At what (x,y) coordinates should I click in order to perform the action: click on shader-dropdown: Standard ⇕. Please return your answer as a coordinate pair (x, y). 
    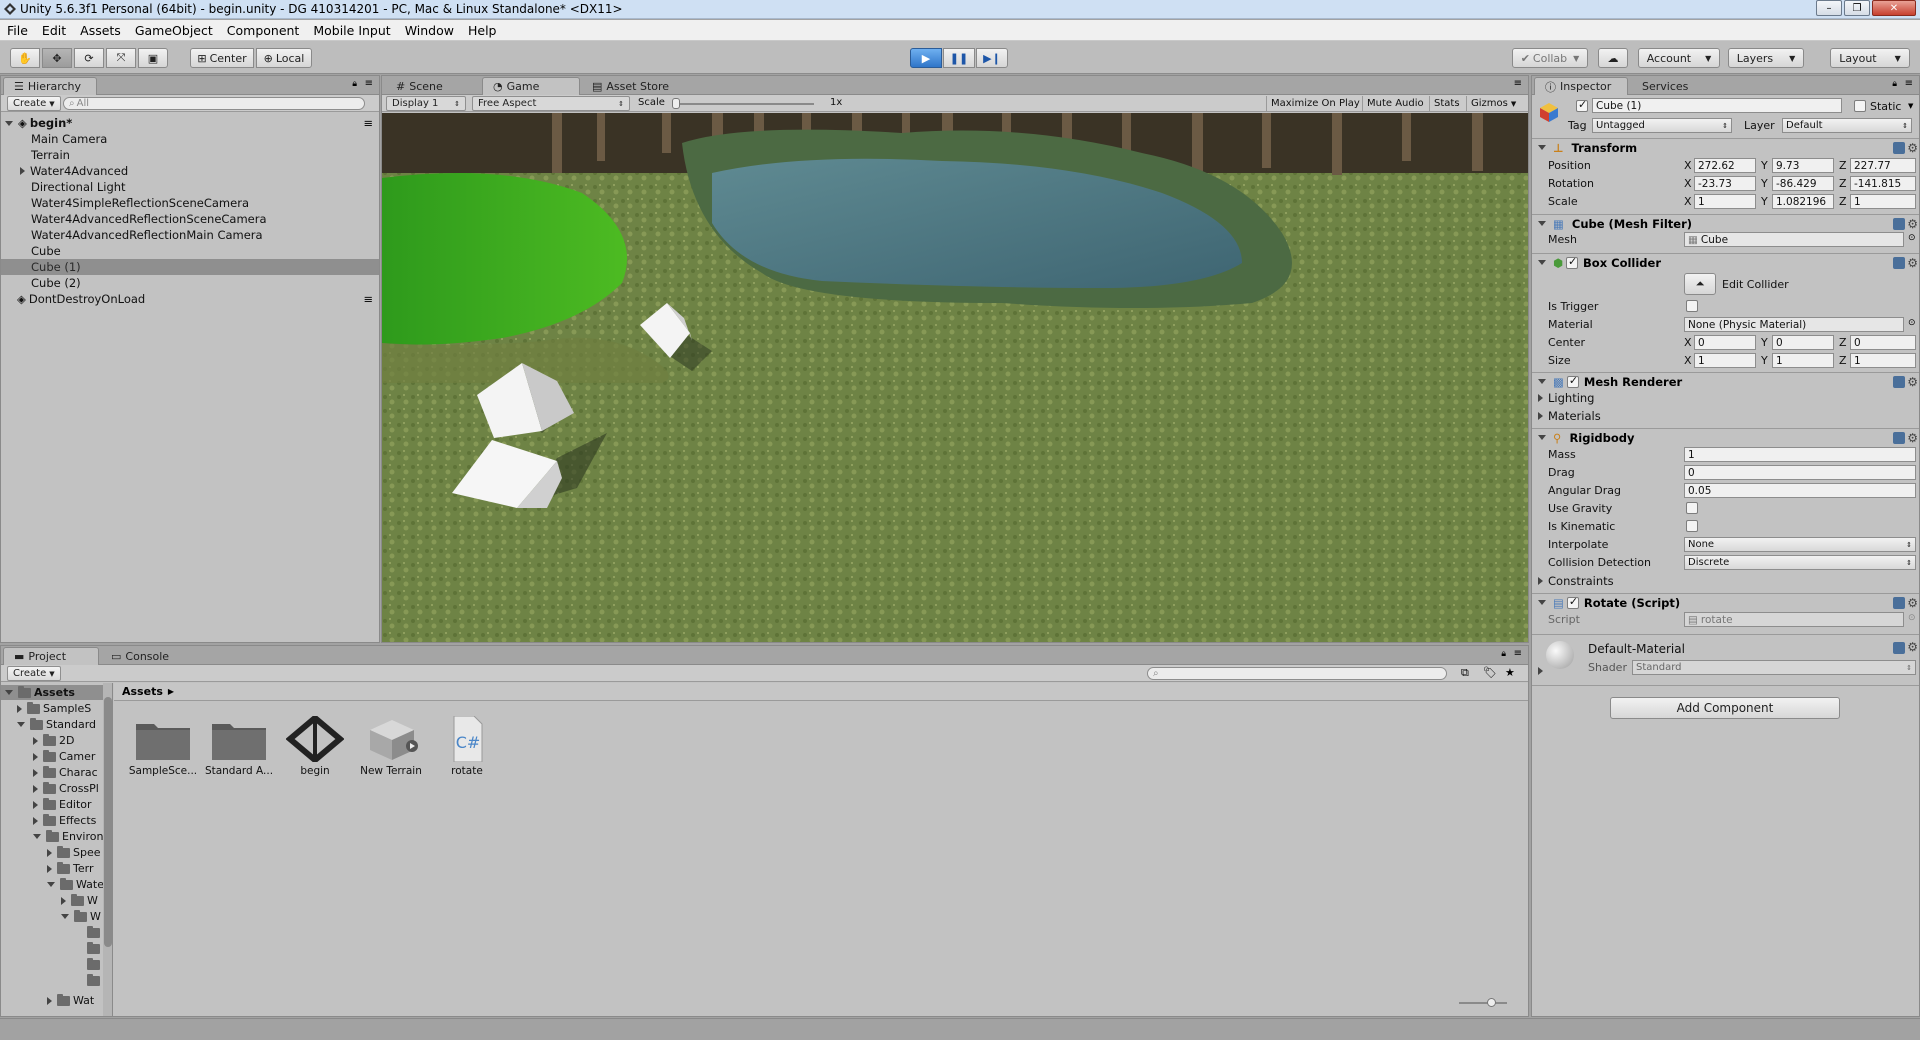
    Looking at the image, I should click on (1774, 667).